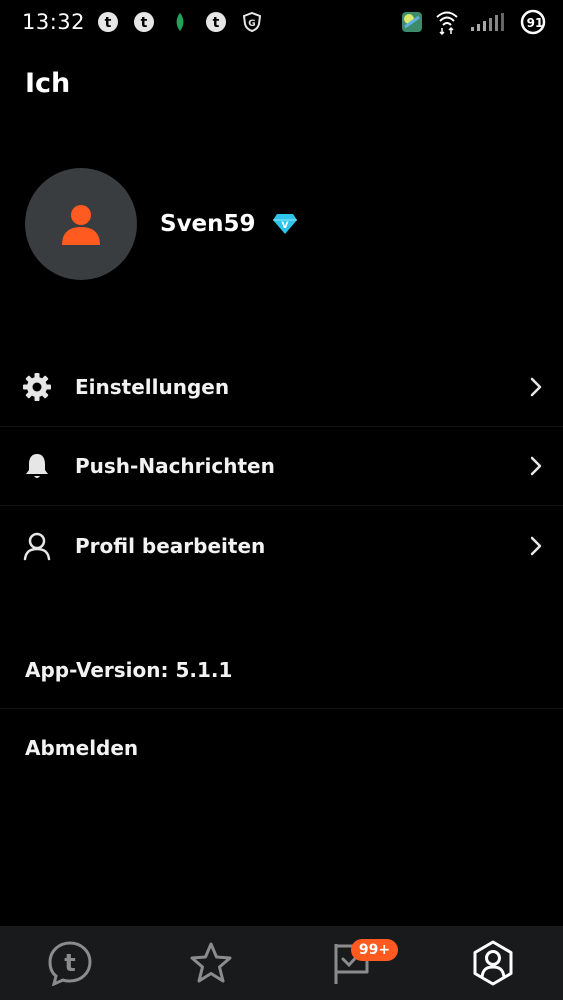  I want to click on wifi-icon, so click(447, 23).